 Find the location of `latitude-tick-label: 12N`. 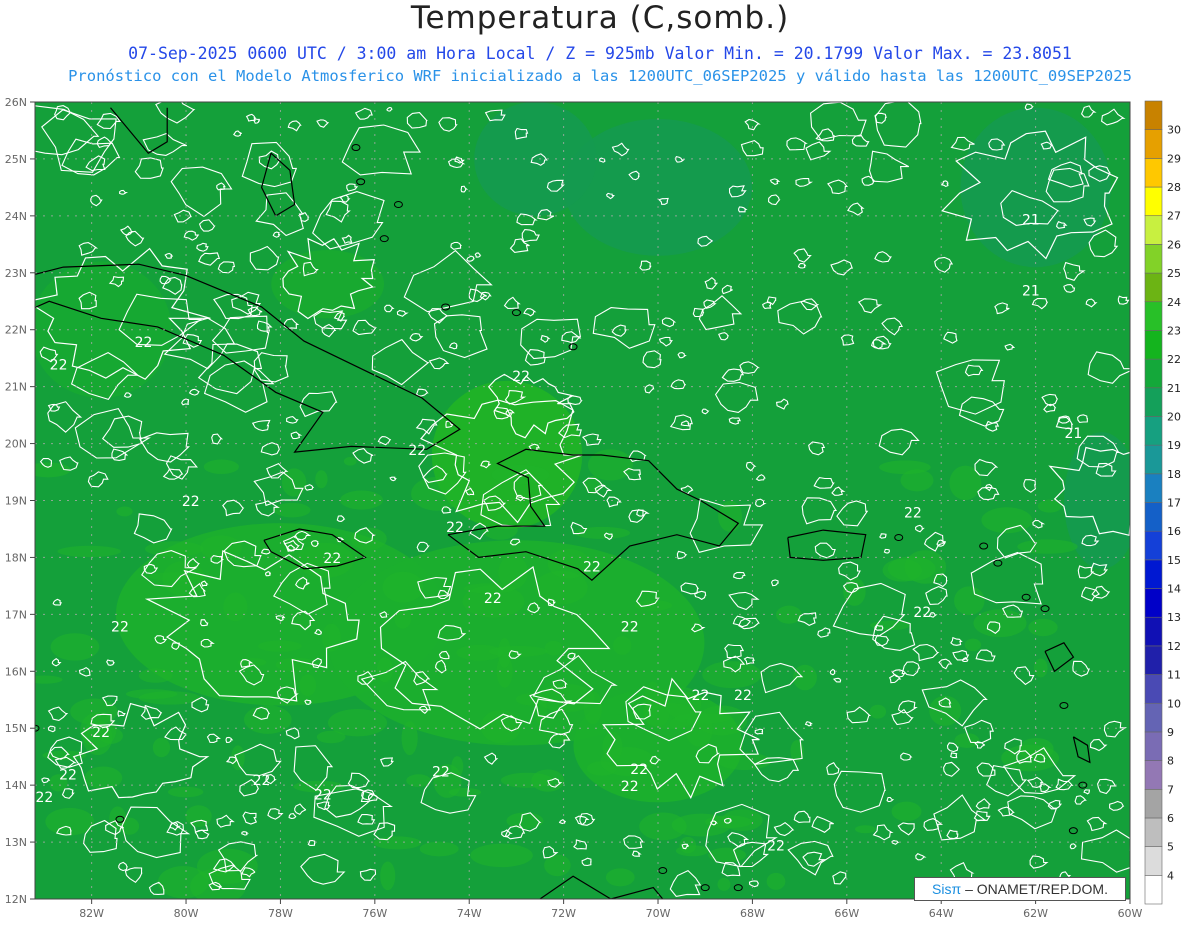

latitude-tick-label: 12N is located at coordinates (16, 899).